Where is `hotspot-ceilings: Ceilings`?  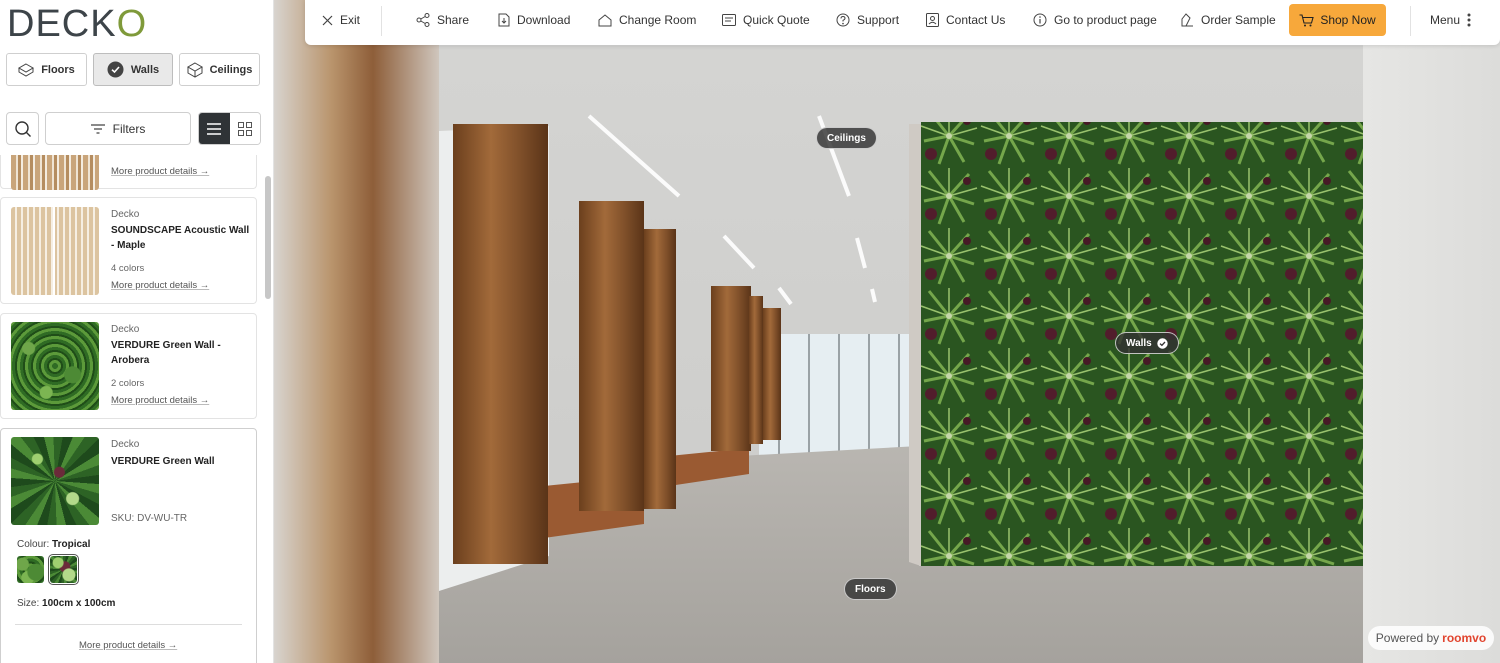
hotspot-ceilings: Ceilings is located at coordinates (846, 138).